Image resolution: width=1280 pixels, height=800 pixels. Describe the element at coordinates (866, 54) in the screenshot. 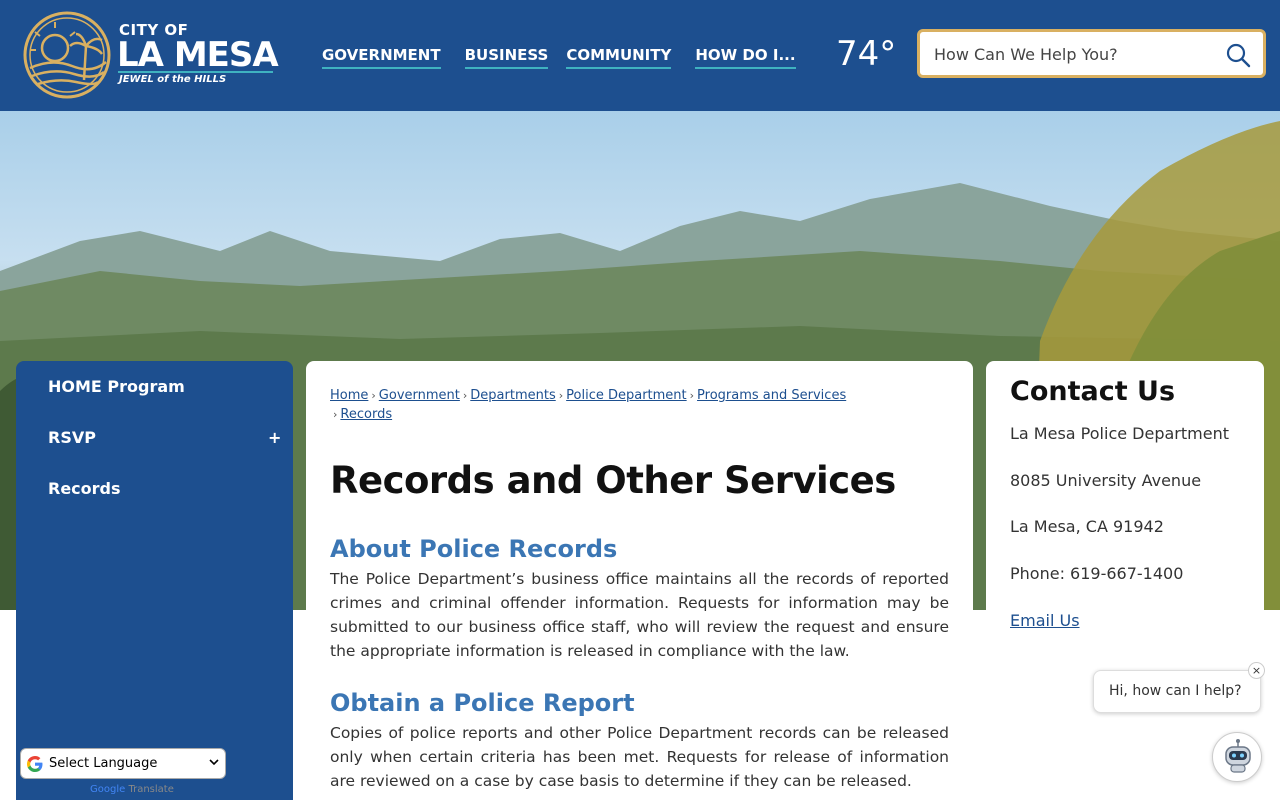

I see `weather-temperature: 74°` at that location.